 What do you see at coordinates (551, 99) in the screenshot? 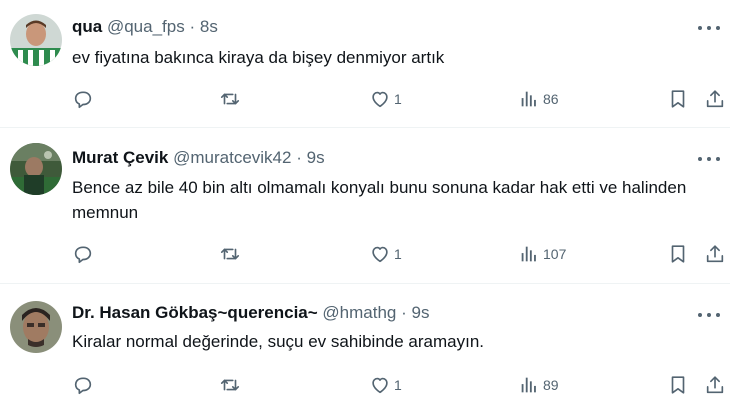
I see `view-count: 86` at bounding box center [551, 99].